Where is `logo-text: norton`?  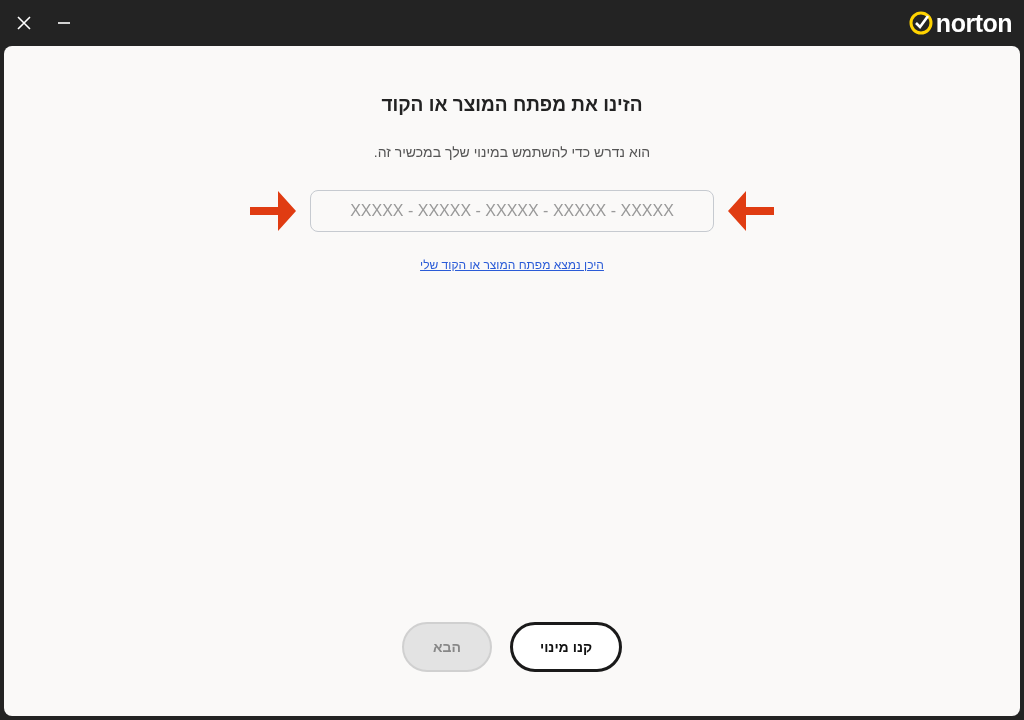 logo-text: norton is located at coordinates (973, 23).